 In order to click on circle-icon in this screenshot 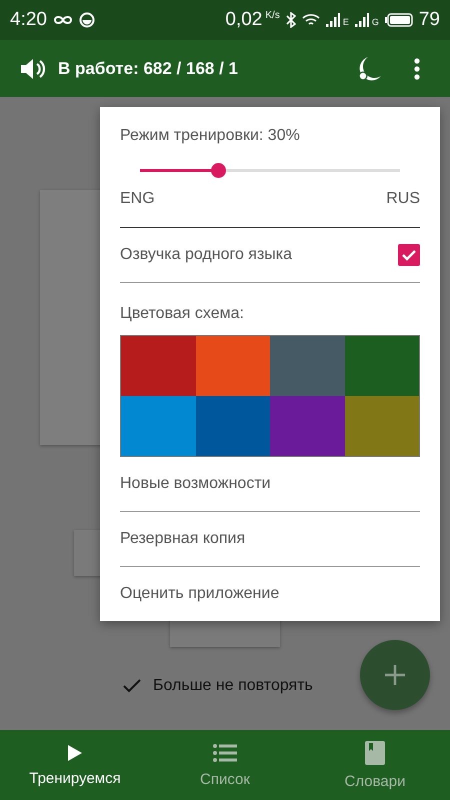, I will do `click(86, 20)`.